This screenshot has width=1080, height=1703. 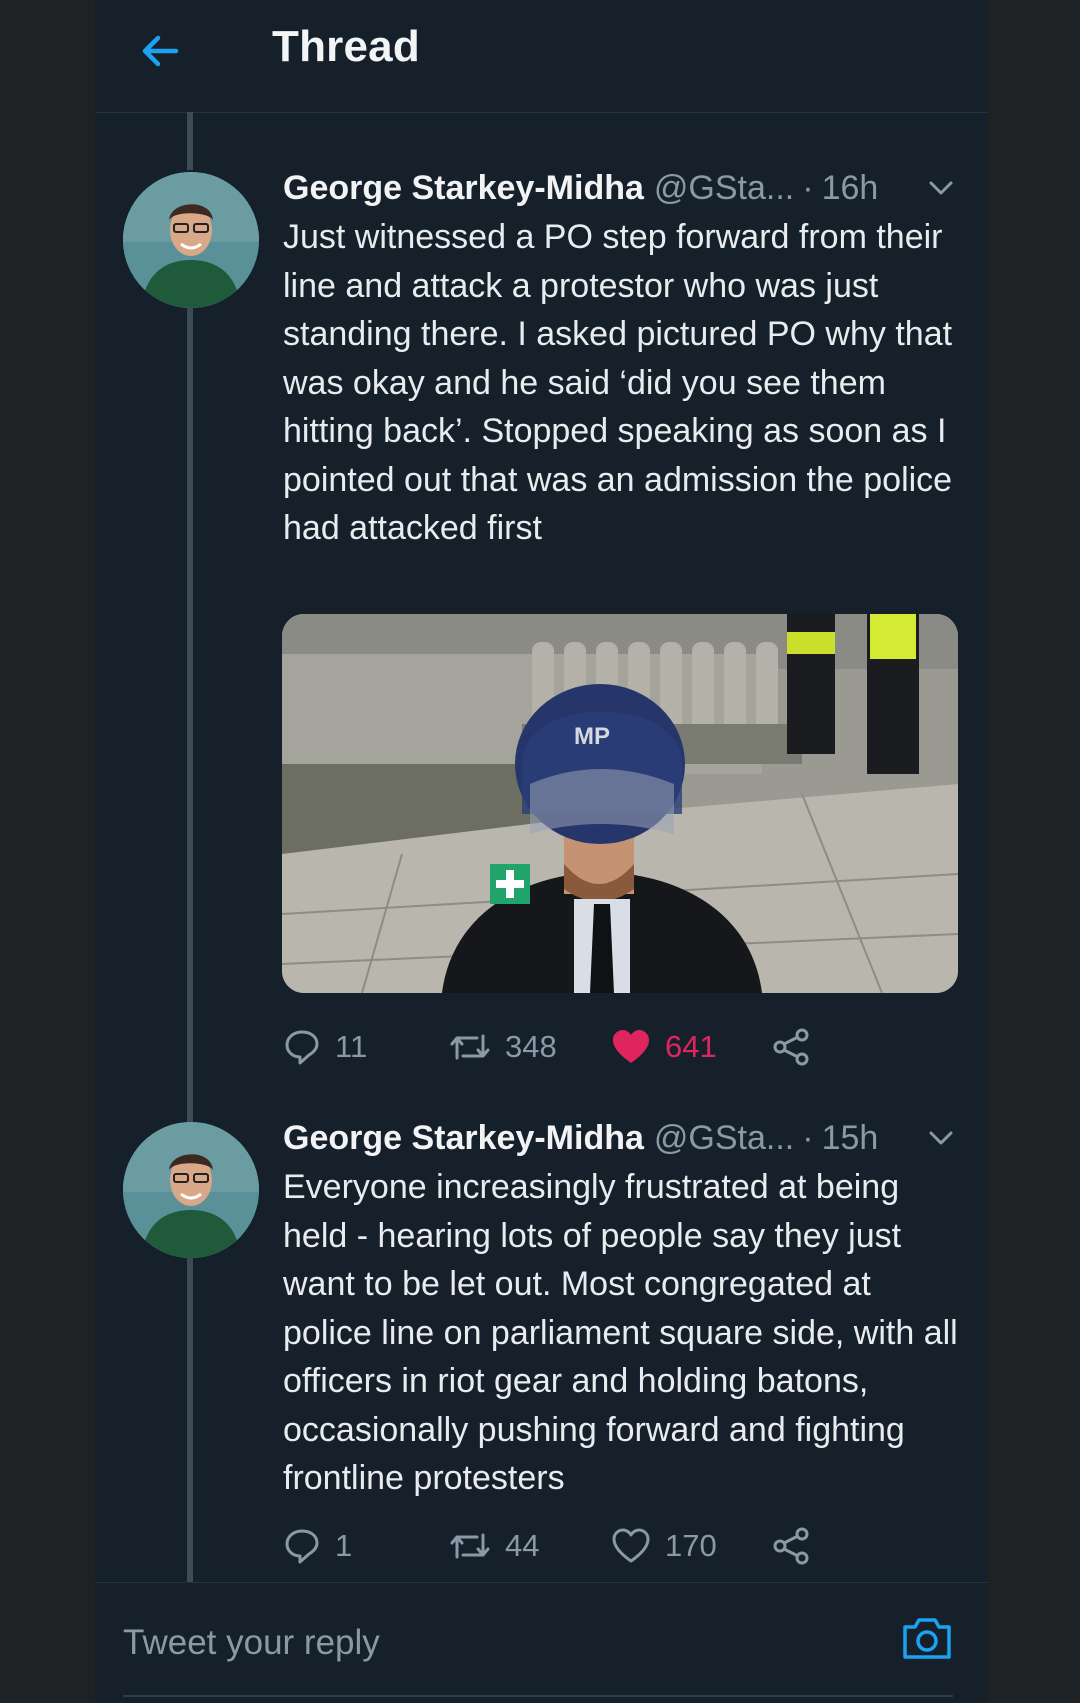 I want to click on retweet-count: 348, so click(x=531, y=1046).